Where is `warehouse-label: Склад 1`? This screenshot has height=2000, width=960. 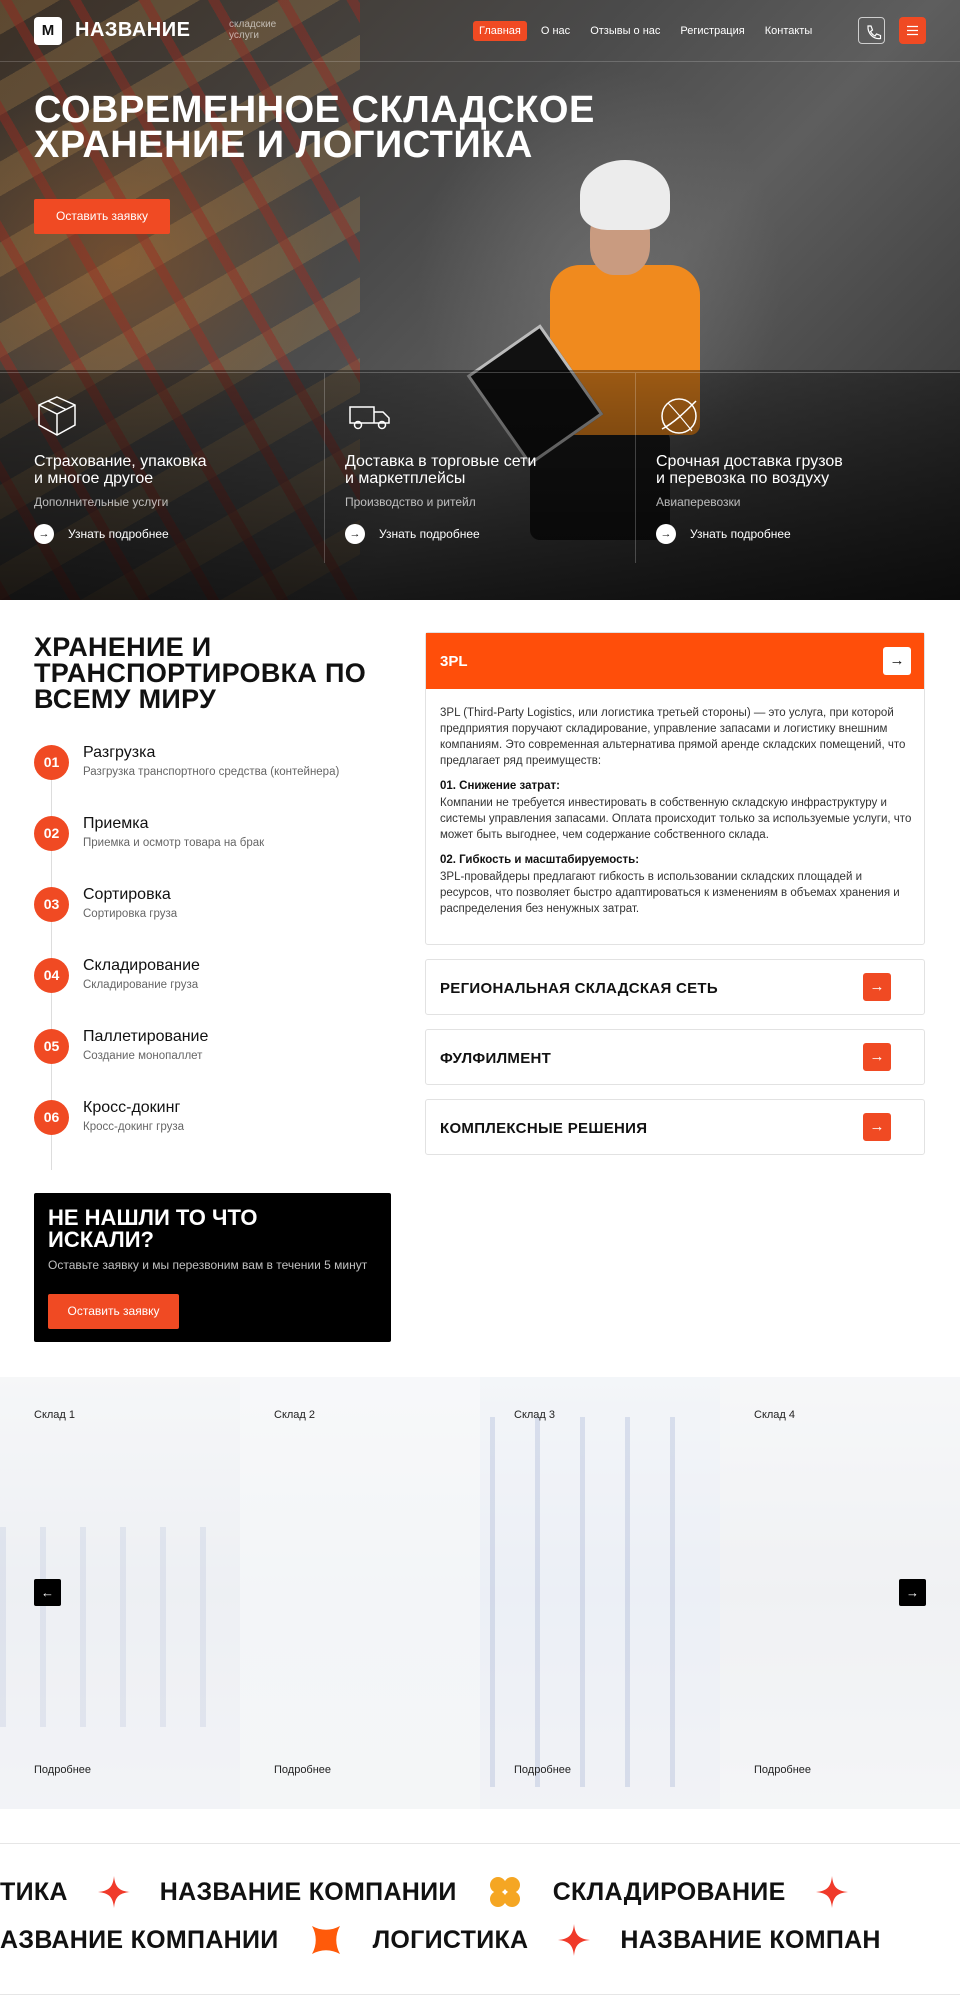 warehouse-label: Склад 1 is located at coordinates (55, 1415).